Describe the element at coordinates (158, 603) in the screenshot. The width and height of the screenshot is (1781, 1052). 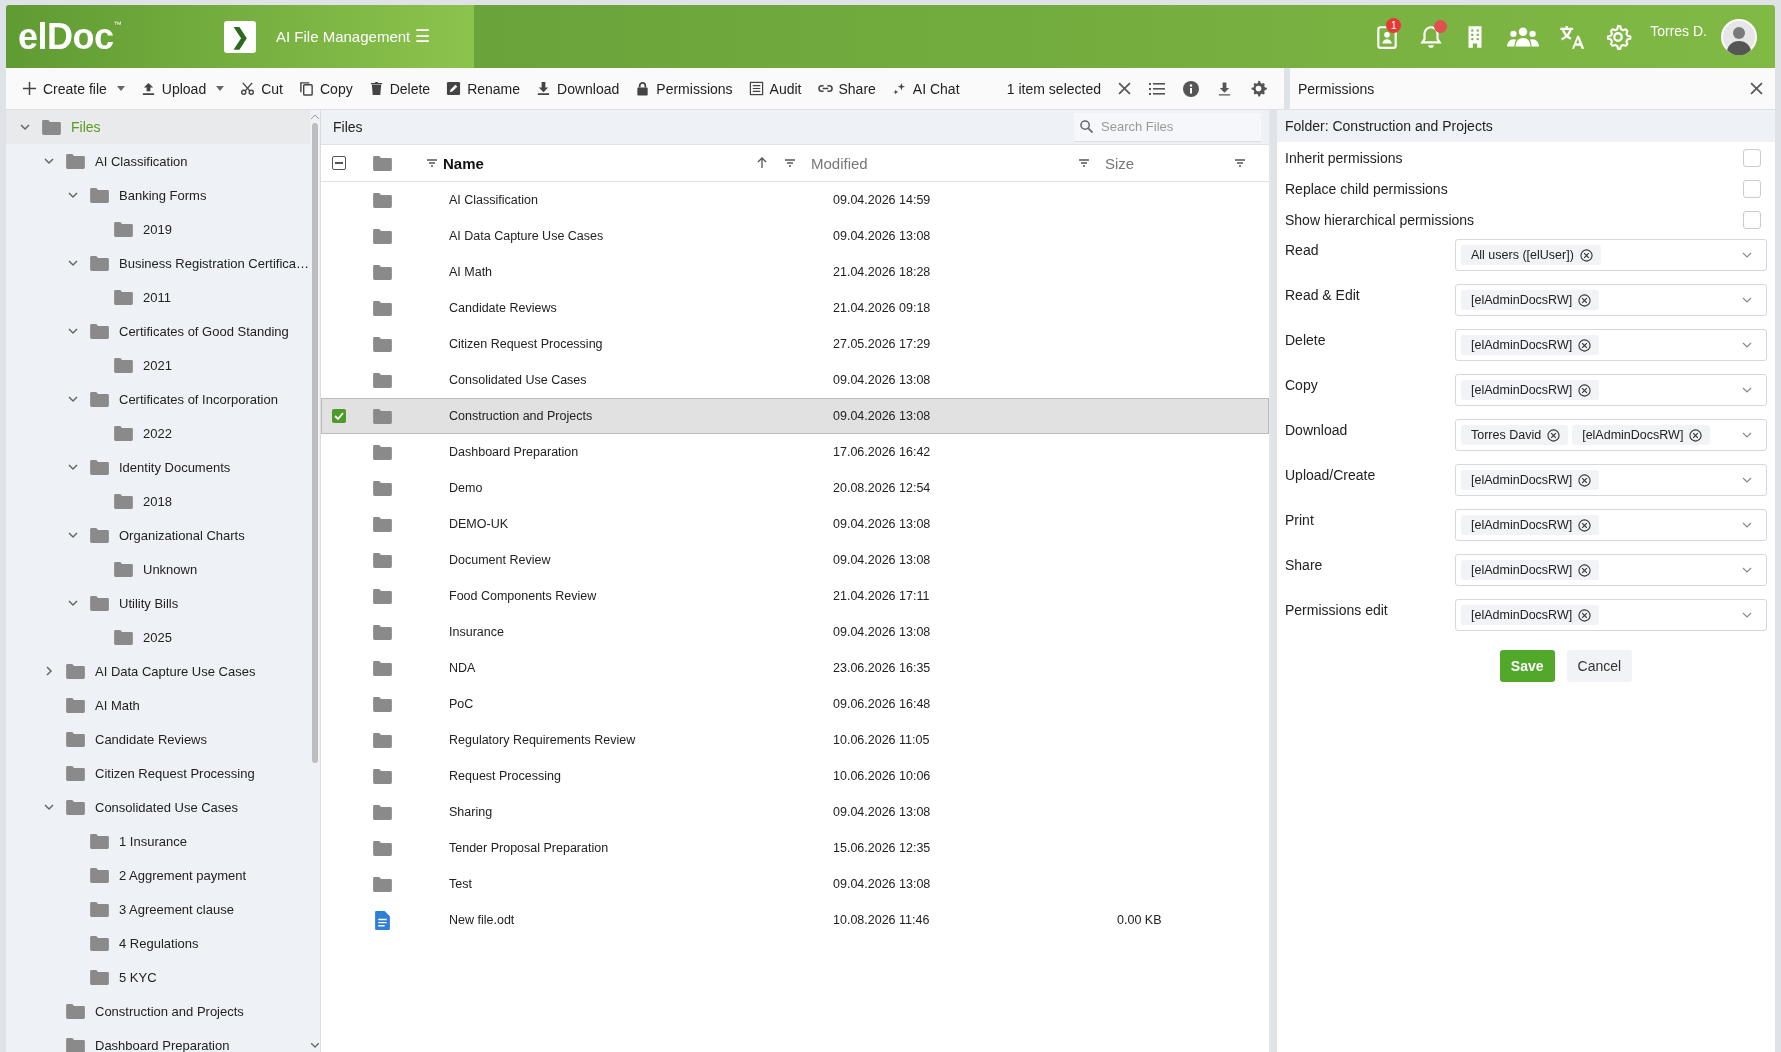
I see `tree-item: Utility Bills` at that location.